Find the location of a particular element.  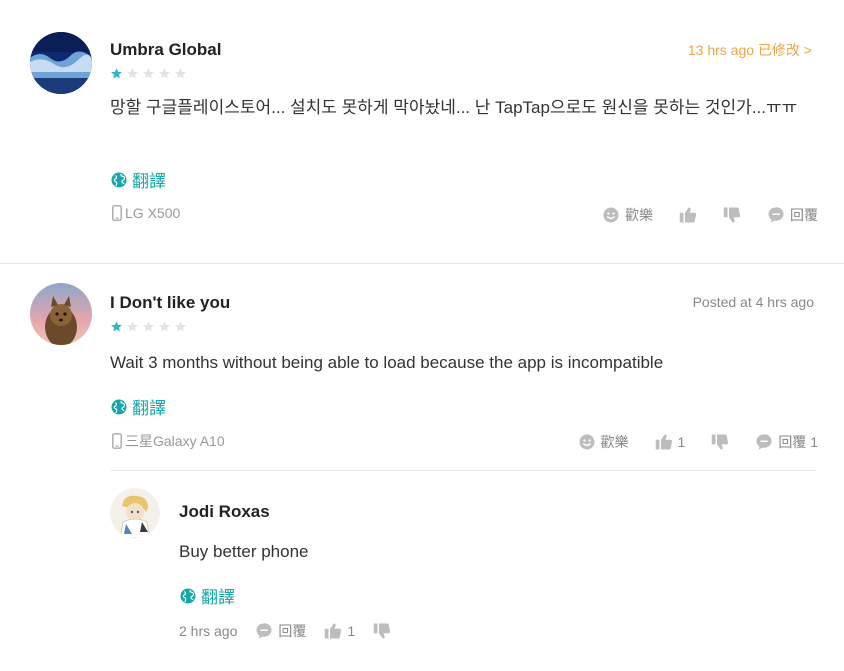

author-name: Jodi Roxas is located at coordinates (224, 512).